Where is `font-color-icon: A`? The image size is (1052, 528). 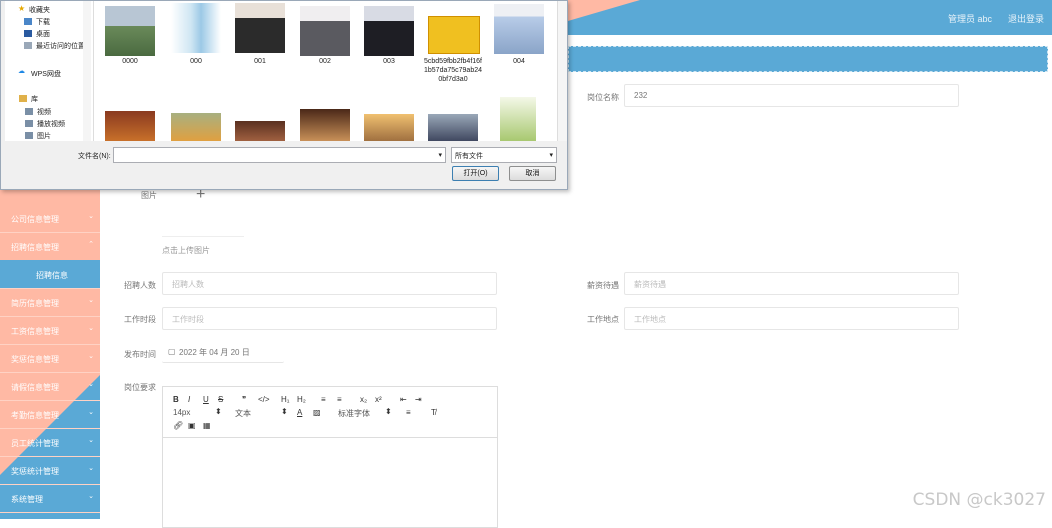 font-color-icon: A is located at coordinates (299, 412).